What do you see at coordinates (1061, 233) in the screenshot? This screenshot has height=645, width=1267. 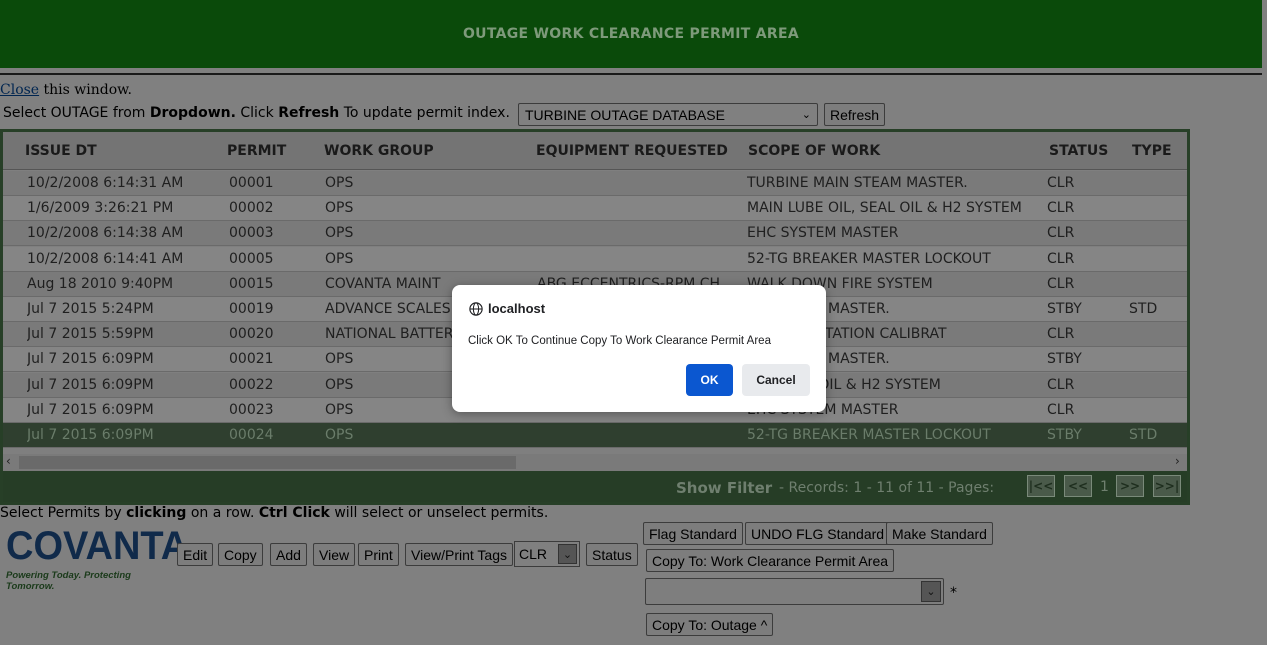 I see `cell-status: CLR` at bounding box center [1061, 233].